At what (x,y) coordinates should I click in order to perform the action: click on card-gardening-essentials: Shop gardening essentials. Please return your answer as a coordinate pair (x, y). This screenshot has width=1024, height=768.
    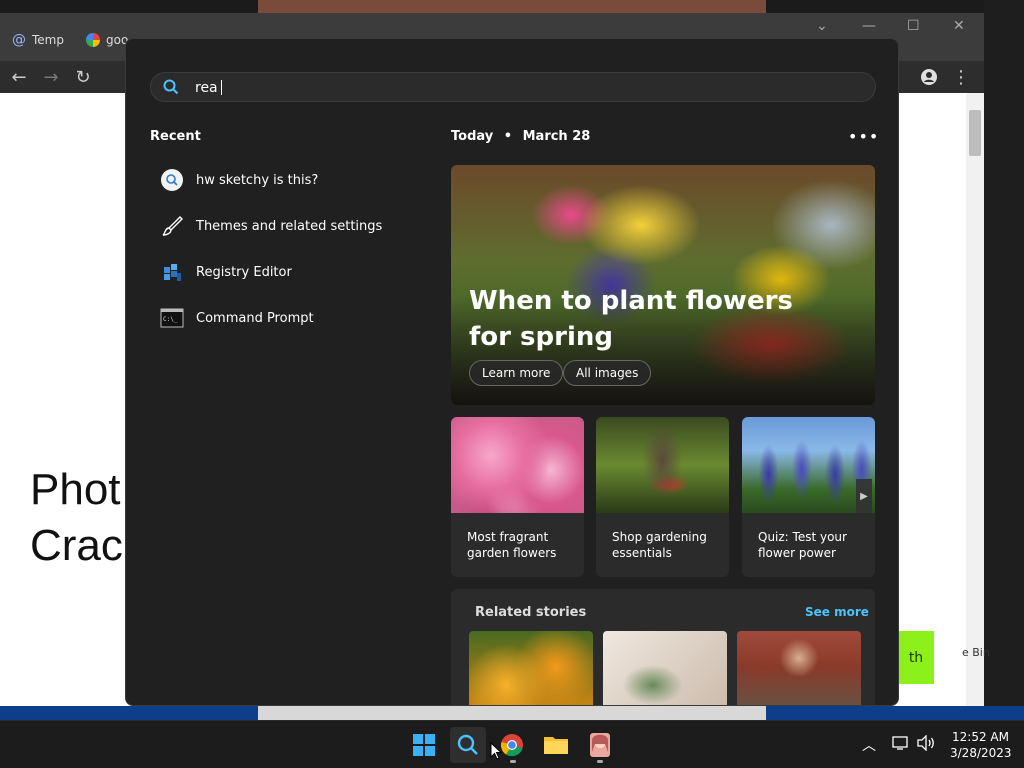
    Looking at the image, I should click on (662, 497).